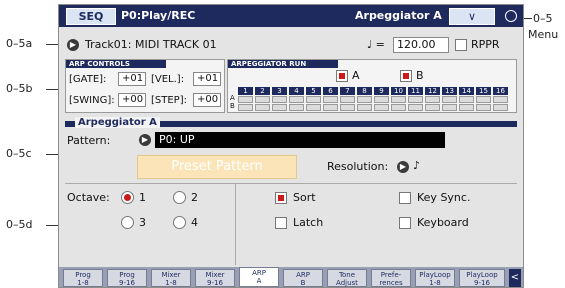 Image resolution: width=565 pixels, height=288 pixels. What do you see at coordinates (281, 223) in the screenshot?
I see `latch-checkbox` at bounding box center [281, 223].